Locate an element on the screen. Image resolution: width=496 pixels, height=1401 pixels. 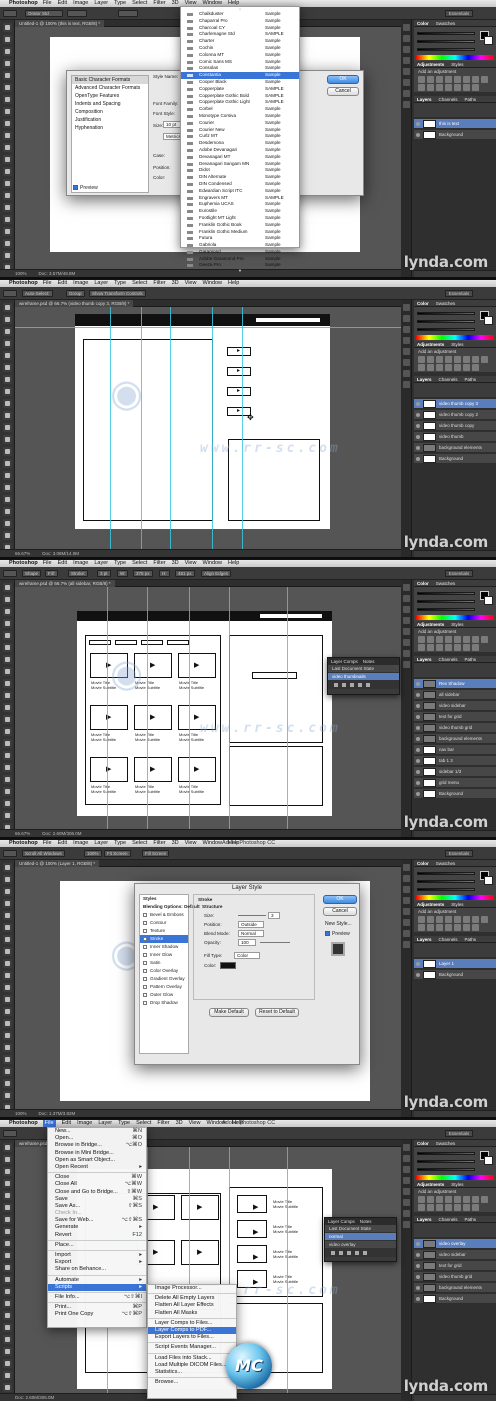
option-5: 375 px is located at coordinates (143, 573).